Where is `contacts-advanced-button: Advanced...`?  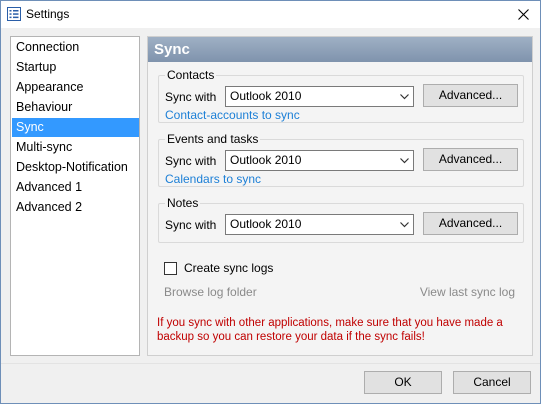 contacts-advanced-button: Advanced... is located at coordinates (470, 95).